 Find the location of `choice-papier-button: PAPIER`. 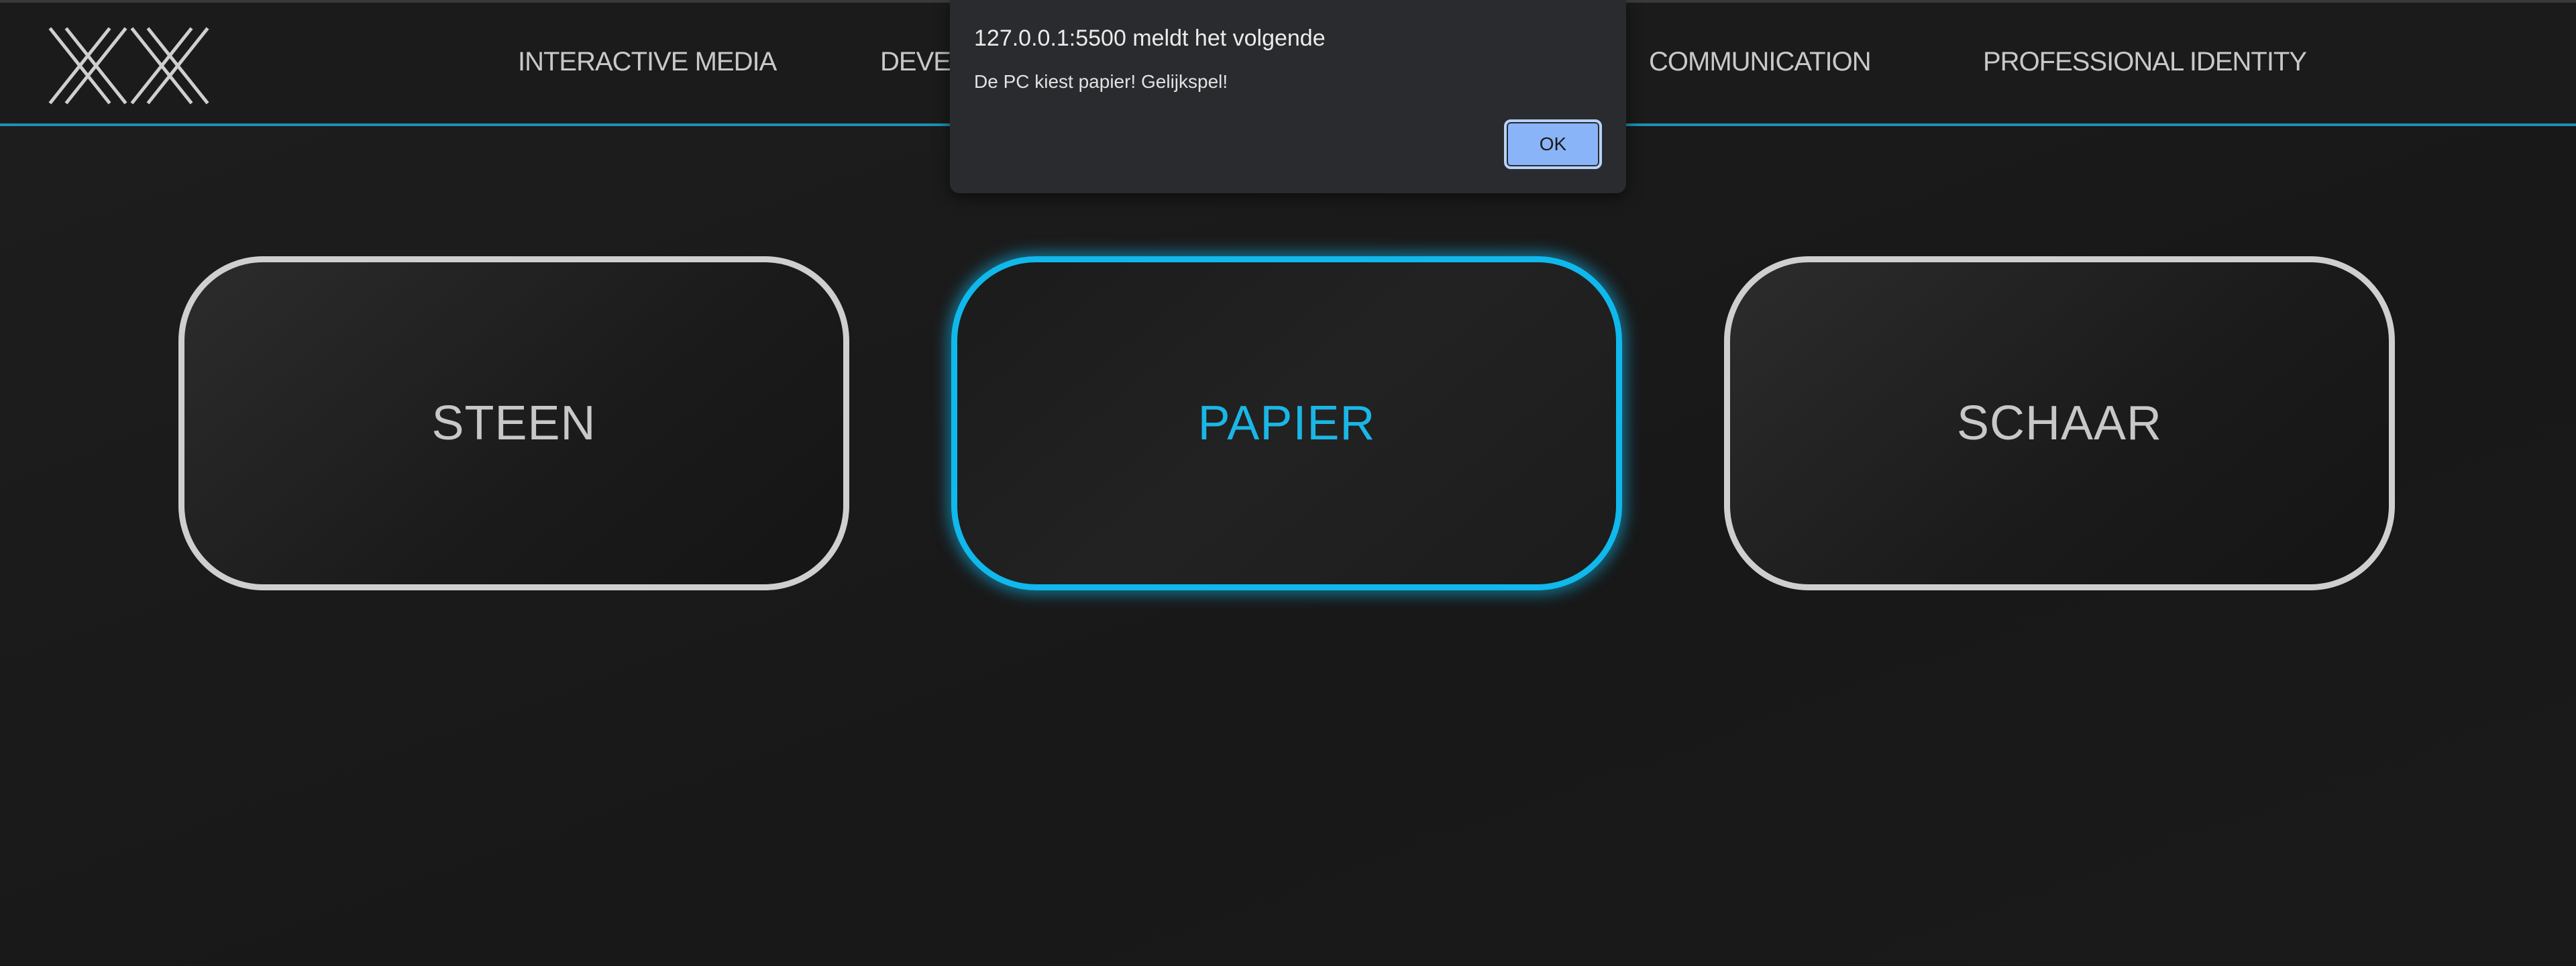

choice-papier-button: PAPIER is located at coordinates (1286, 423).